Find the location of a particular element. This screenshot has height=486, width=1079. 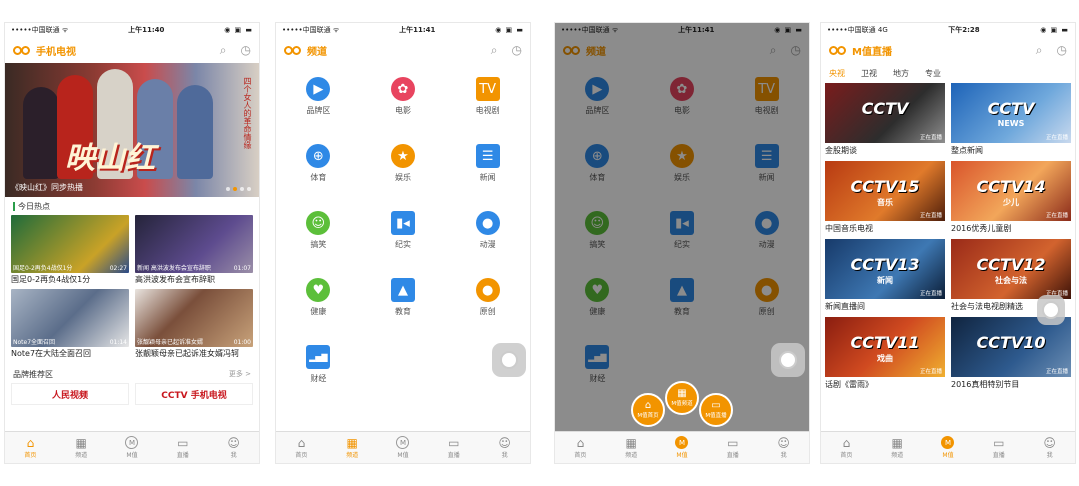

live-title: 整点新闻 is located at coordinates (1011, 152).